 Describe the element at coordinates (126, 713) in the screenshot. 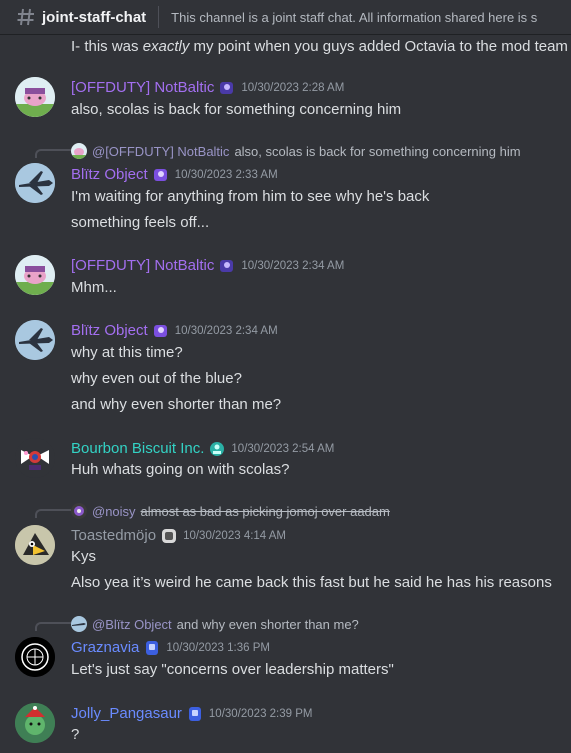

I see `username: Jolly_Pangasaur` at that location.